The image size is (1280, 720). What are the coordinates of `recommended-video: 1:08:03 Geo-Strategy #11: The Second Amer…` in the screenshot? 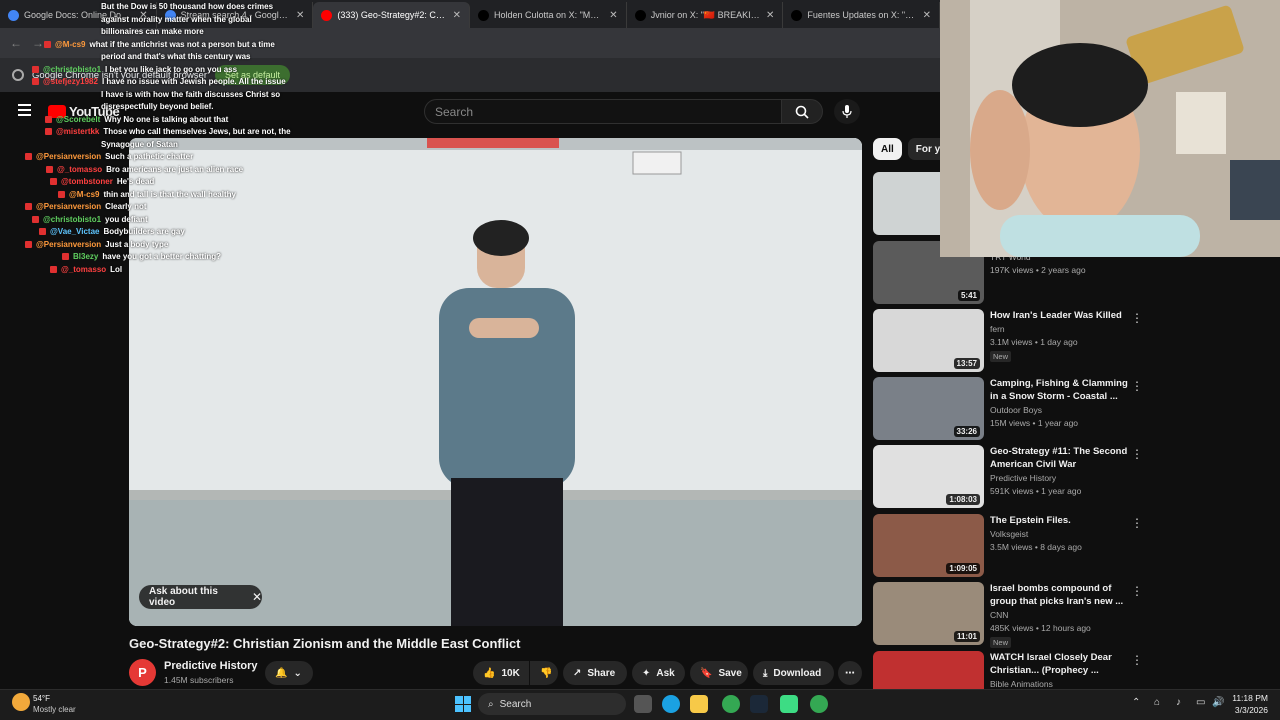 It's located at (1018, 477).